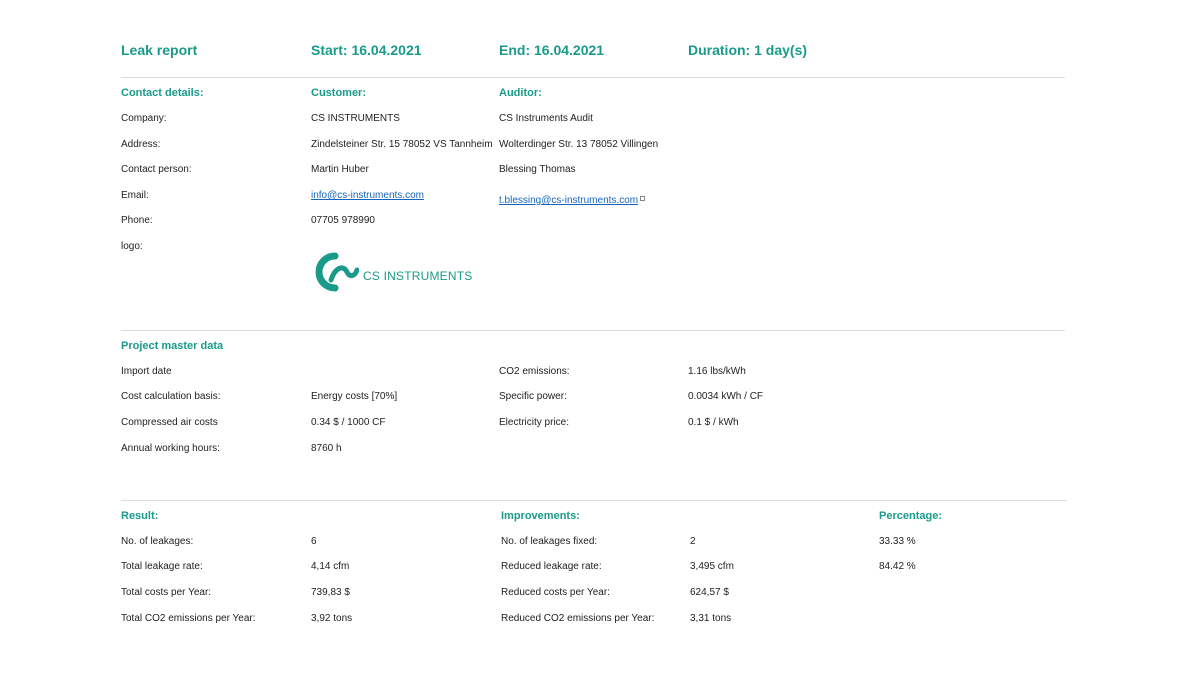 The width and height of the screenshot is (1200, 675). Describe the element at coordinates (593, 330) in the screenshot. I see `project-divider` at that location.